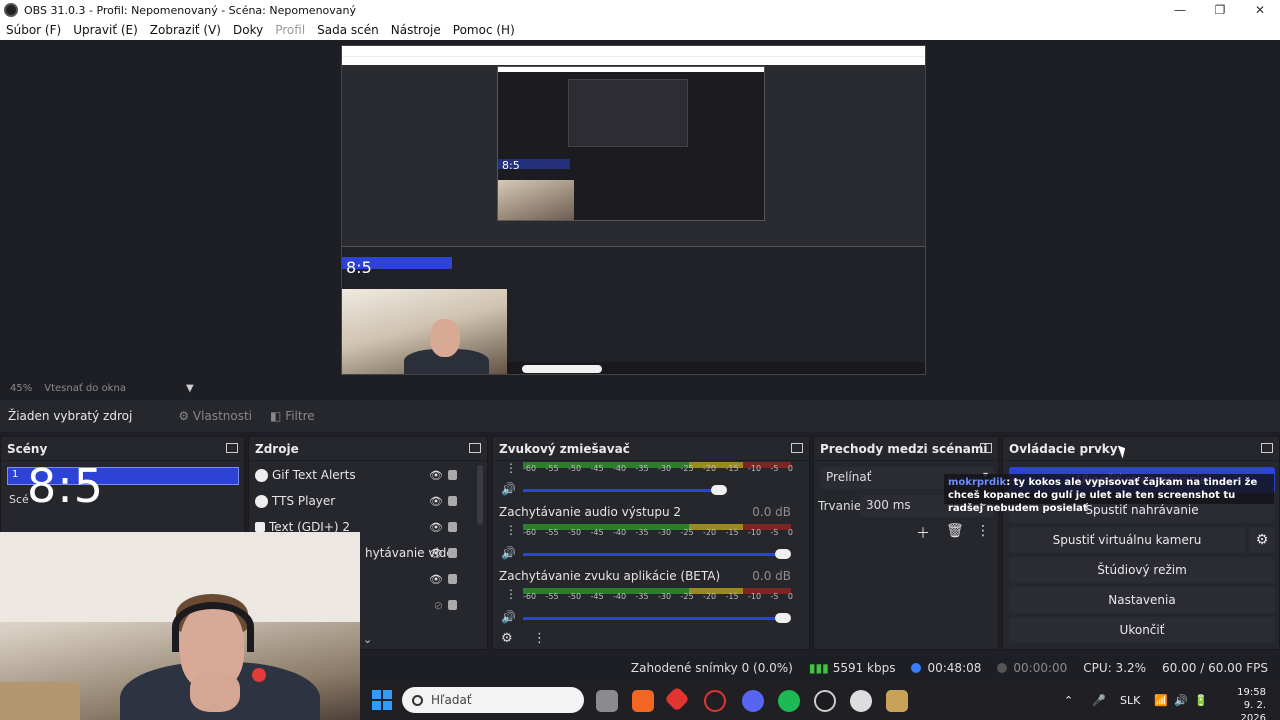  What do you see at coordinates (484, 30) in the screenshot?
I see `menu-help: Pomoc (H)` at bounding box center [484, 30].